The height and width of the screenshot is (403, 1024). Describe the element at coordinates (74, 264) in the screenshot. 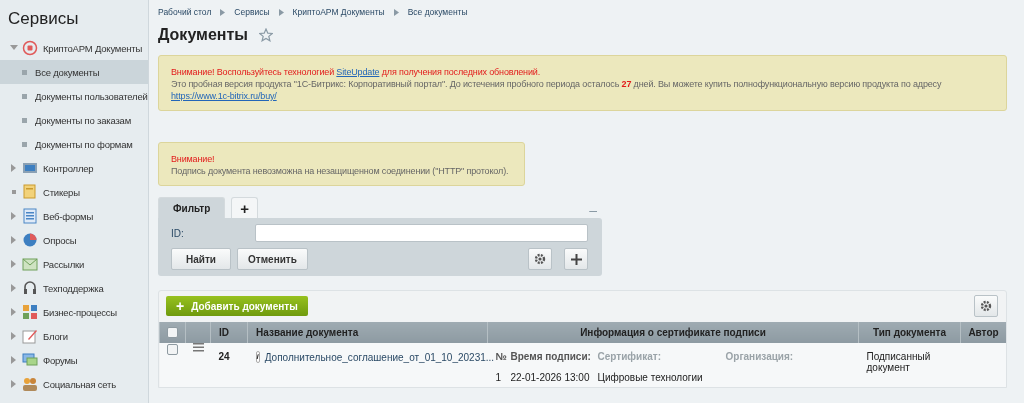

I see `sidebar-item: Рассылки` at that location.